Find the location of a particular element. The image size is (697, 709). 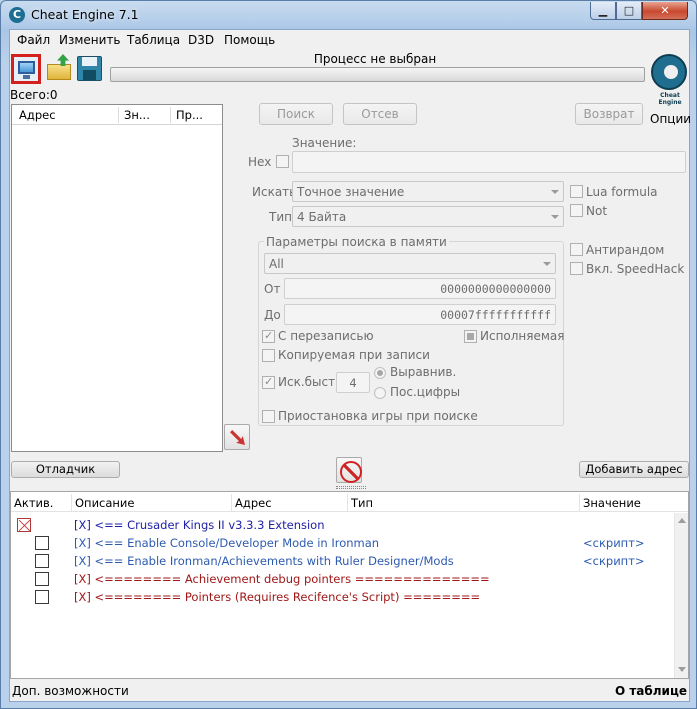

first-scan-button: Поиск is located at coordinates (296, 114).